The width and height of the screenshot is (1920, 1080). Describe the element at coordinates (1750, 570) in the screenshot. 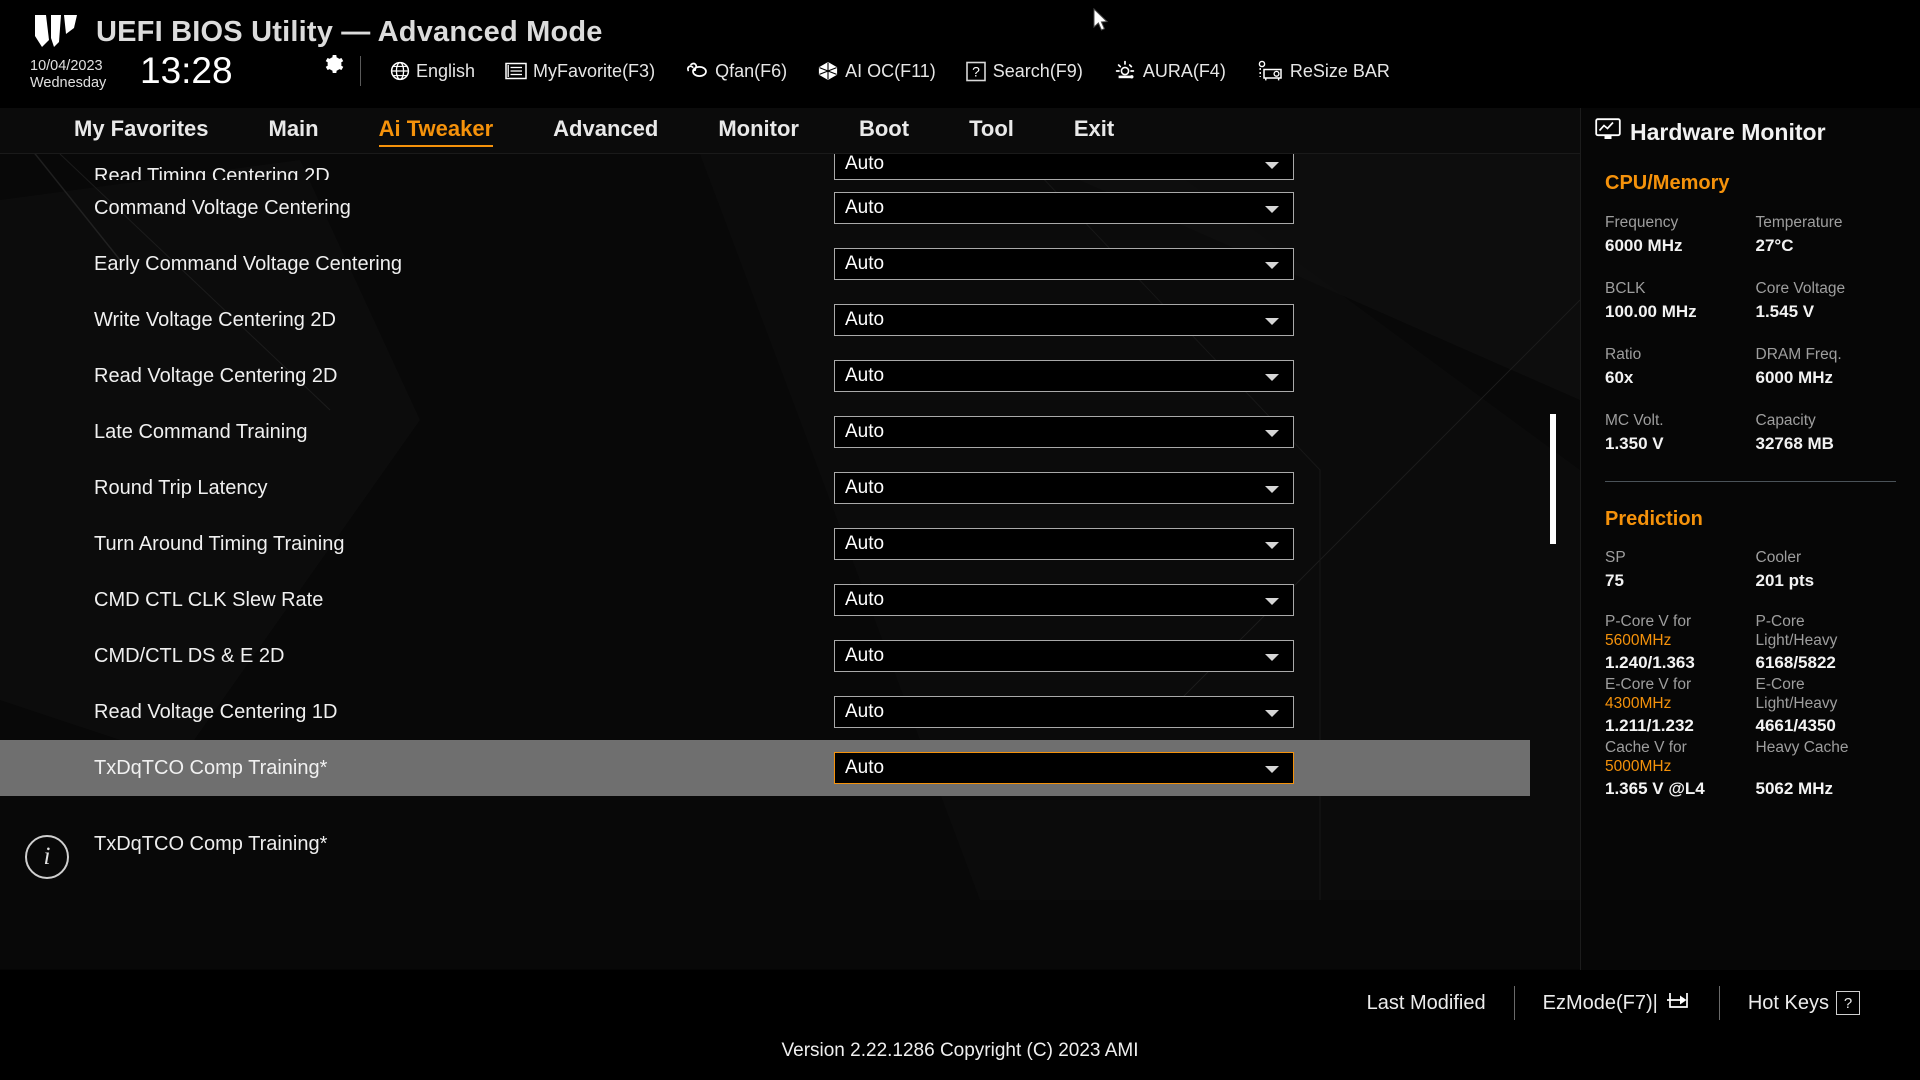

I see `prediction-top-values: SP 75 Cooler 201 pts` at that location.